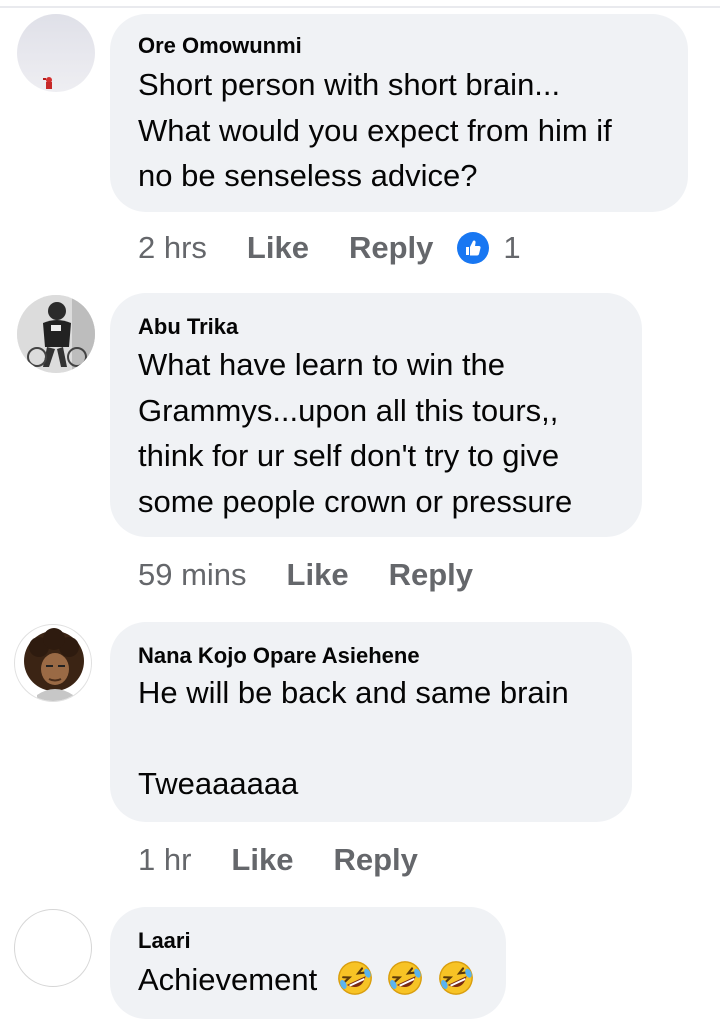 The height and width of the screenshot is (1028, 720). Describe the element at coordinates (53, 948) in the screenshot. I see `avatar` at that location.